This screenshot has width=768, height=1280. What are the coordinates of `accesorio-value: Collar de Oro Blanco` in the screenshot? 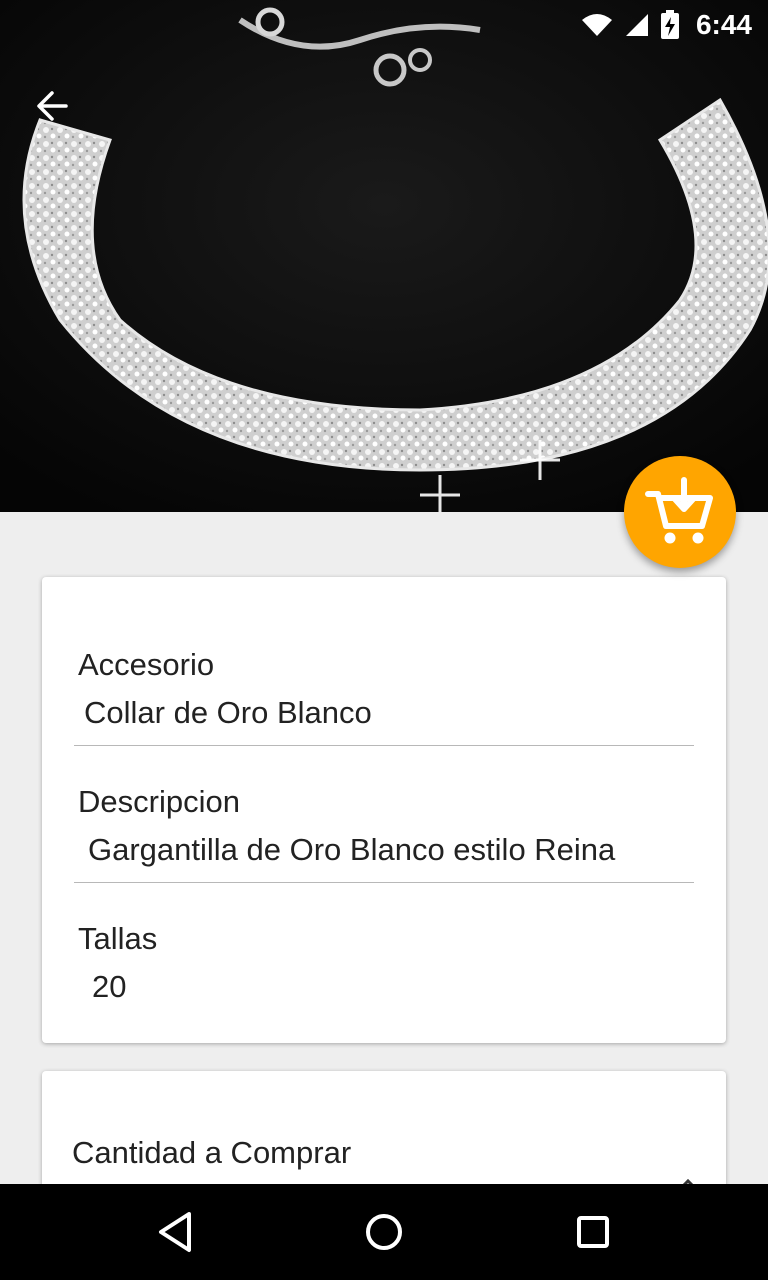 It's located at (228, 712).